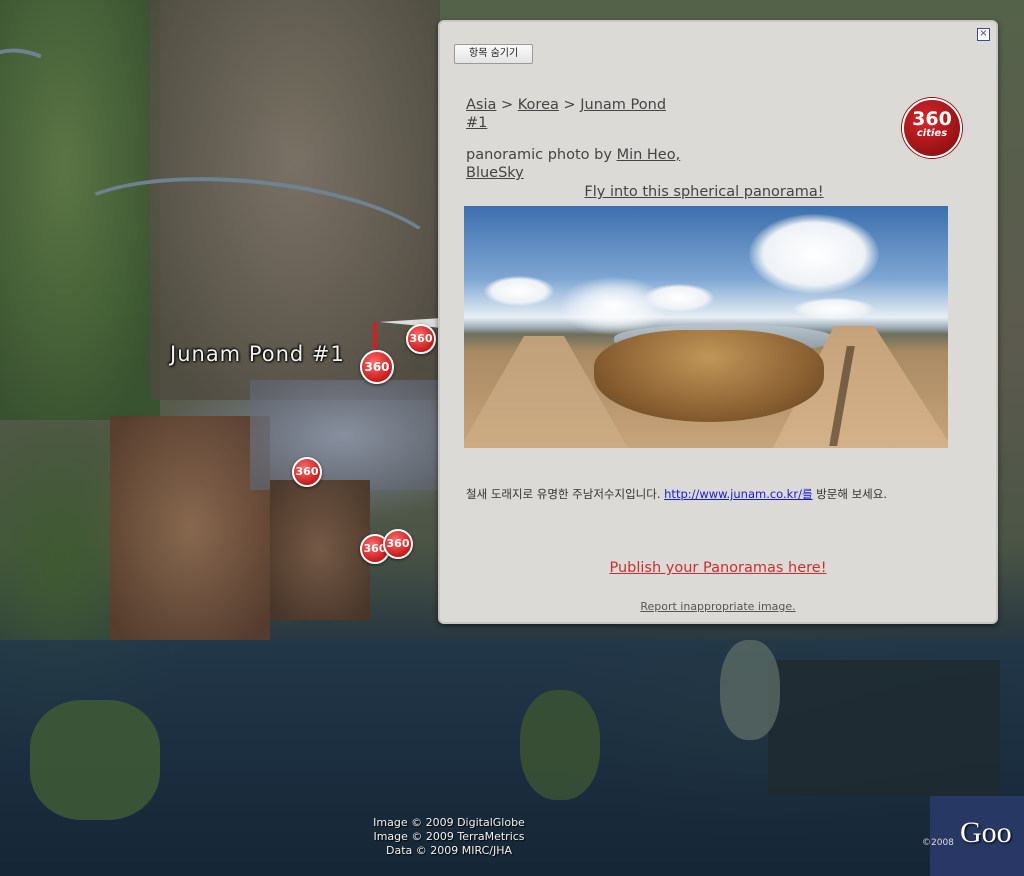  What do you see at coordinates (563, 494) in the screenshot?
I see `description-text: 철새 도래지로 유명한 주남저수지입니다.` at bounding box center [563, 494].